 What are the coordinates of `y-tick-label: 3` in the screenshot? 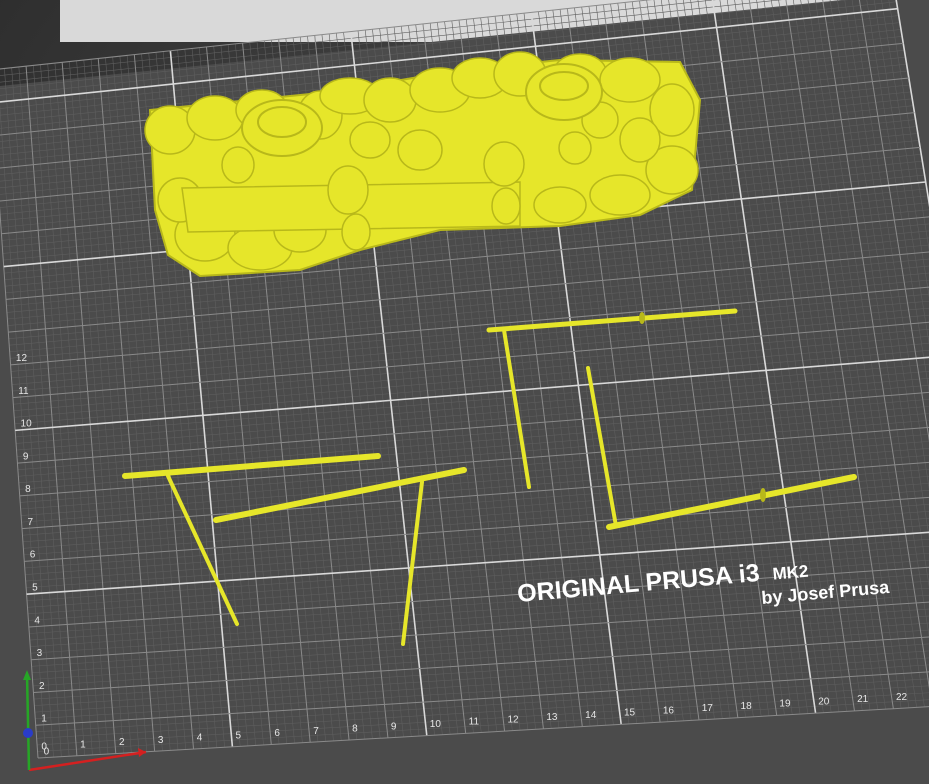 It's located at (40, 653).